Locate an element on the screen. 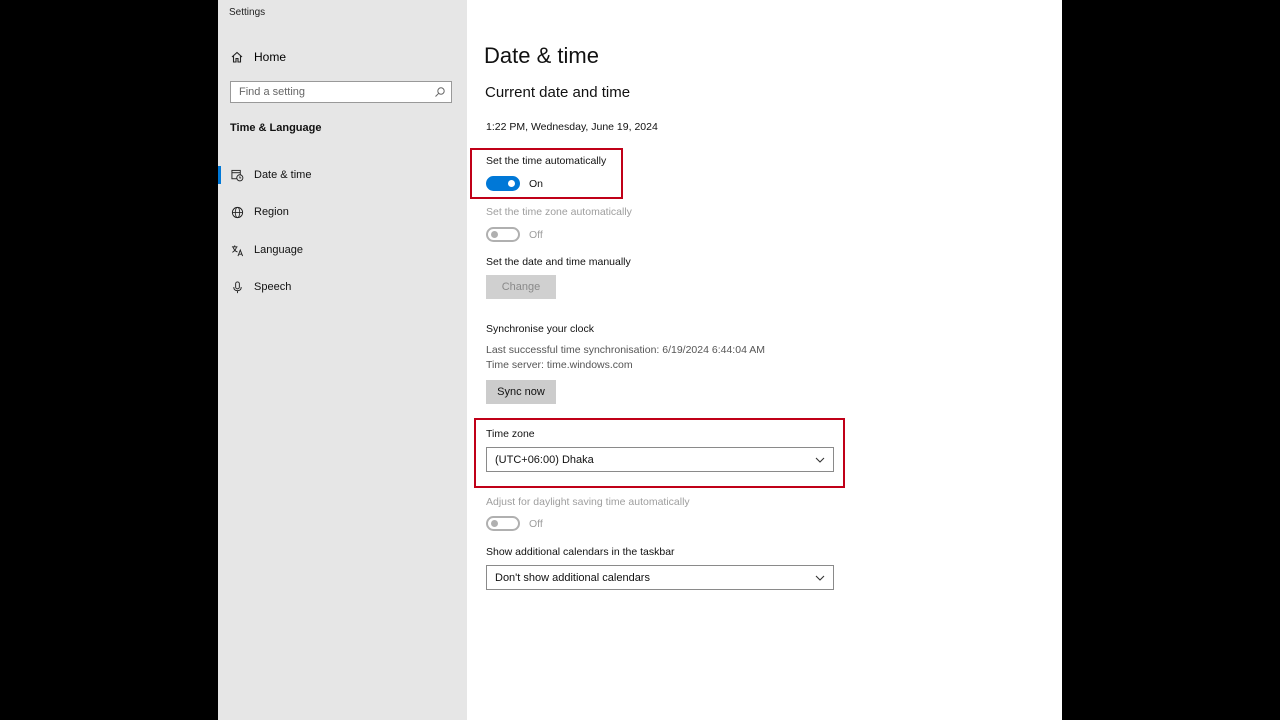  home-nav: Home is located at coordinates (258, 57).